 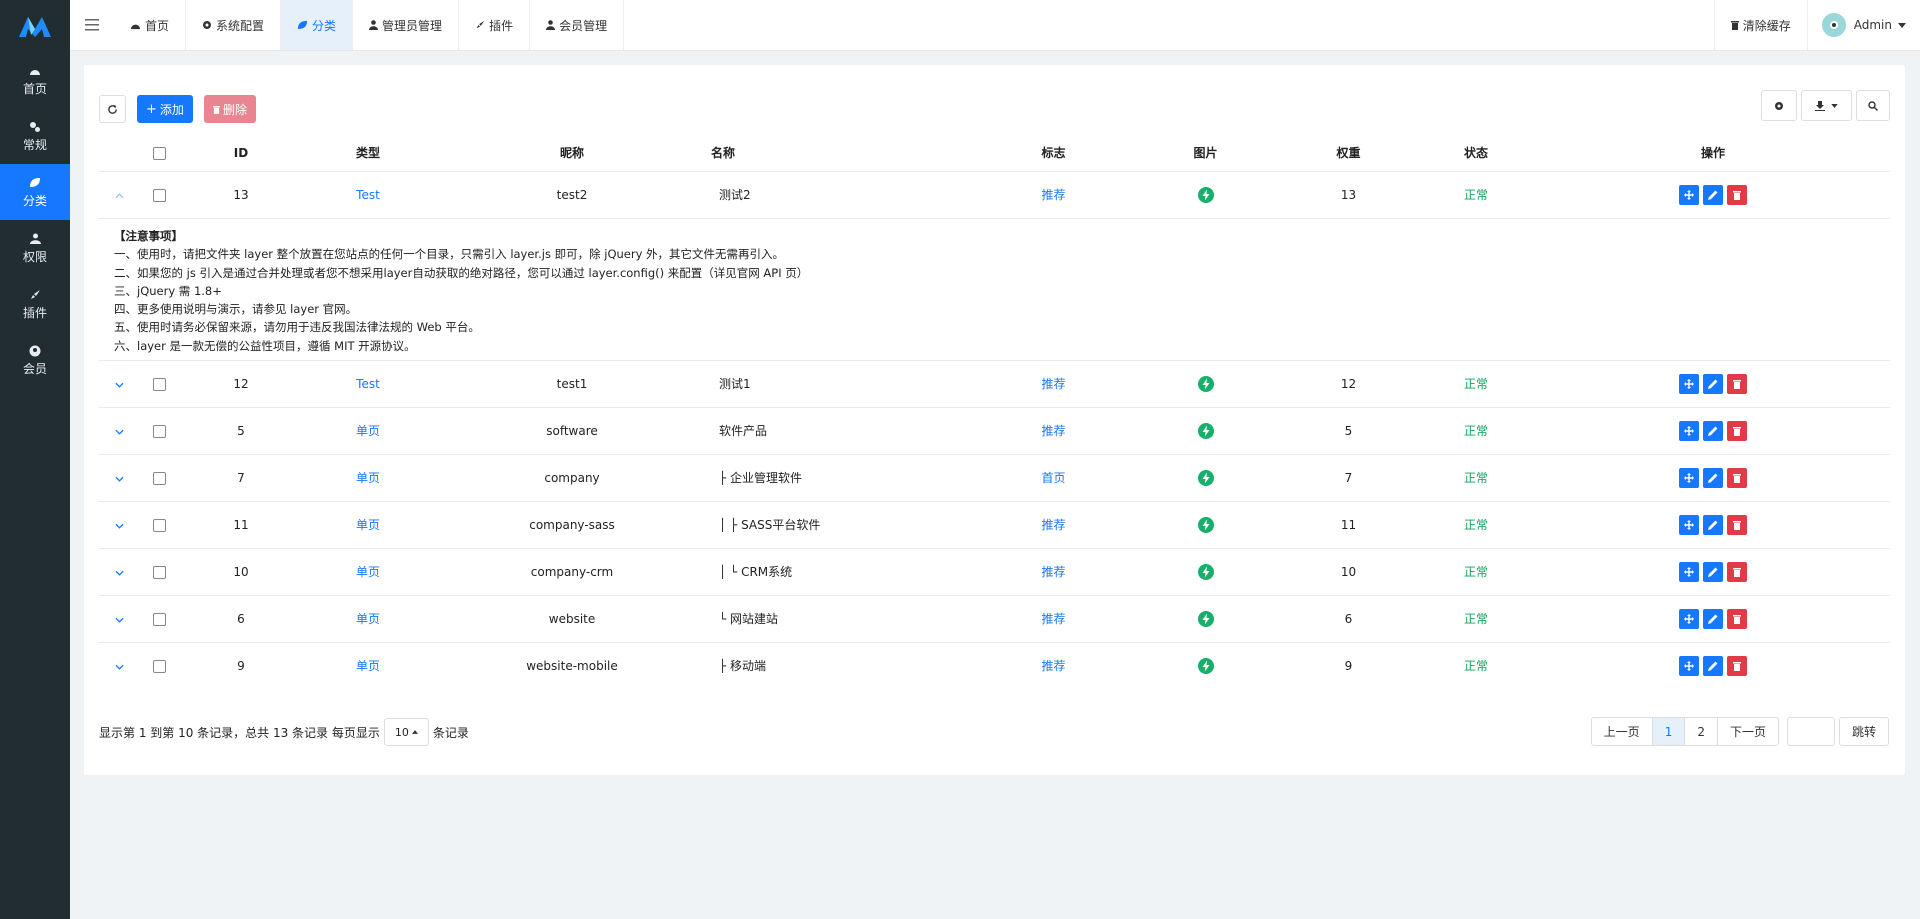 What do you see at coordinates (234, 25) in the screenshot?
I see `tab-system-config: 系统配置` at bounding box center [234, 25].